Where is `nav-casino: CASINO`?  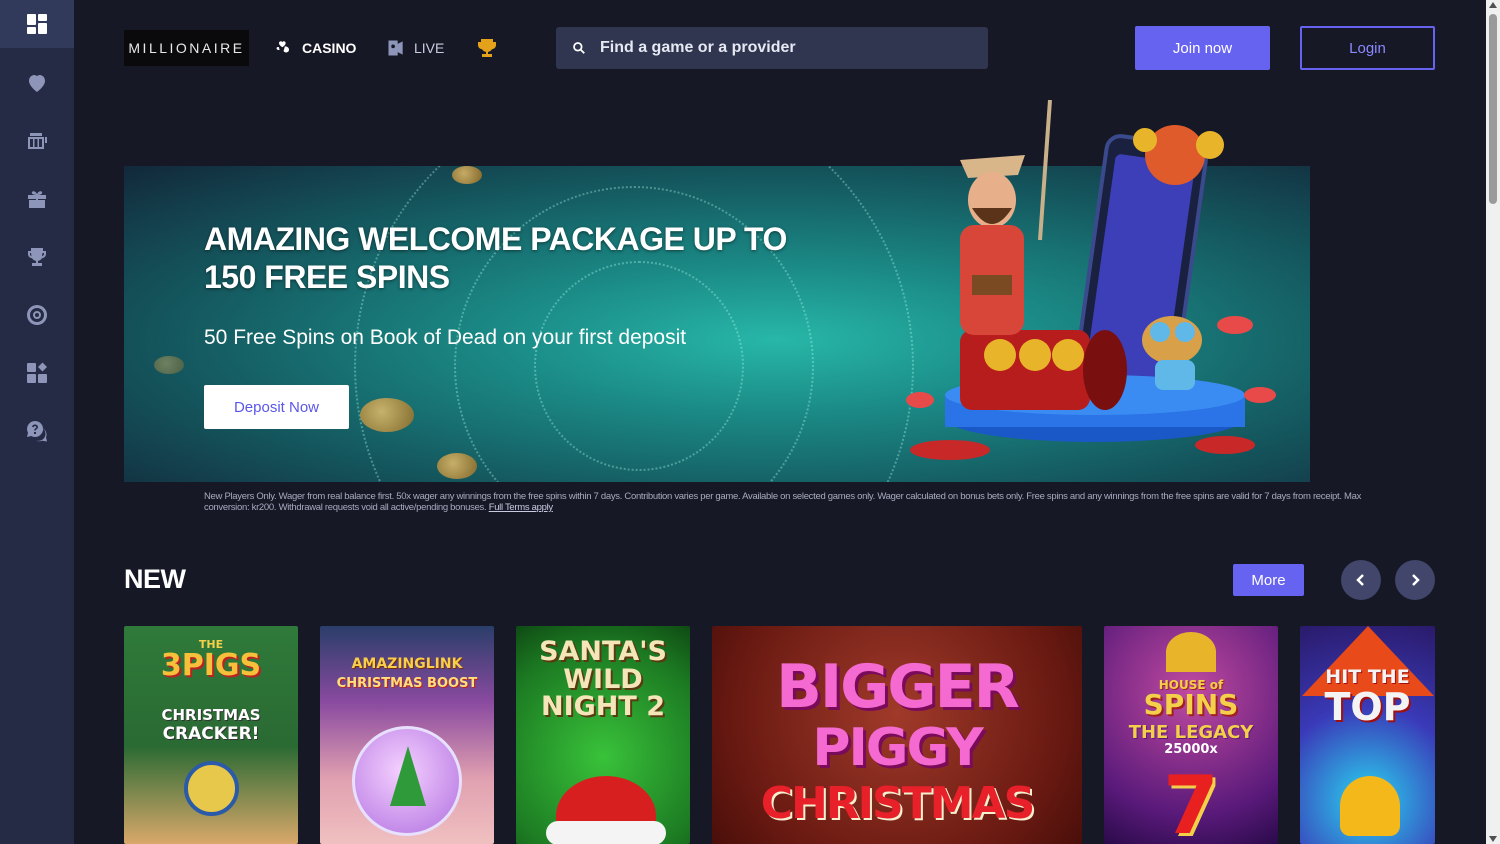 nav-casino: CASINO is located at coordinates (315, 48).